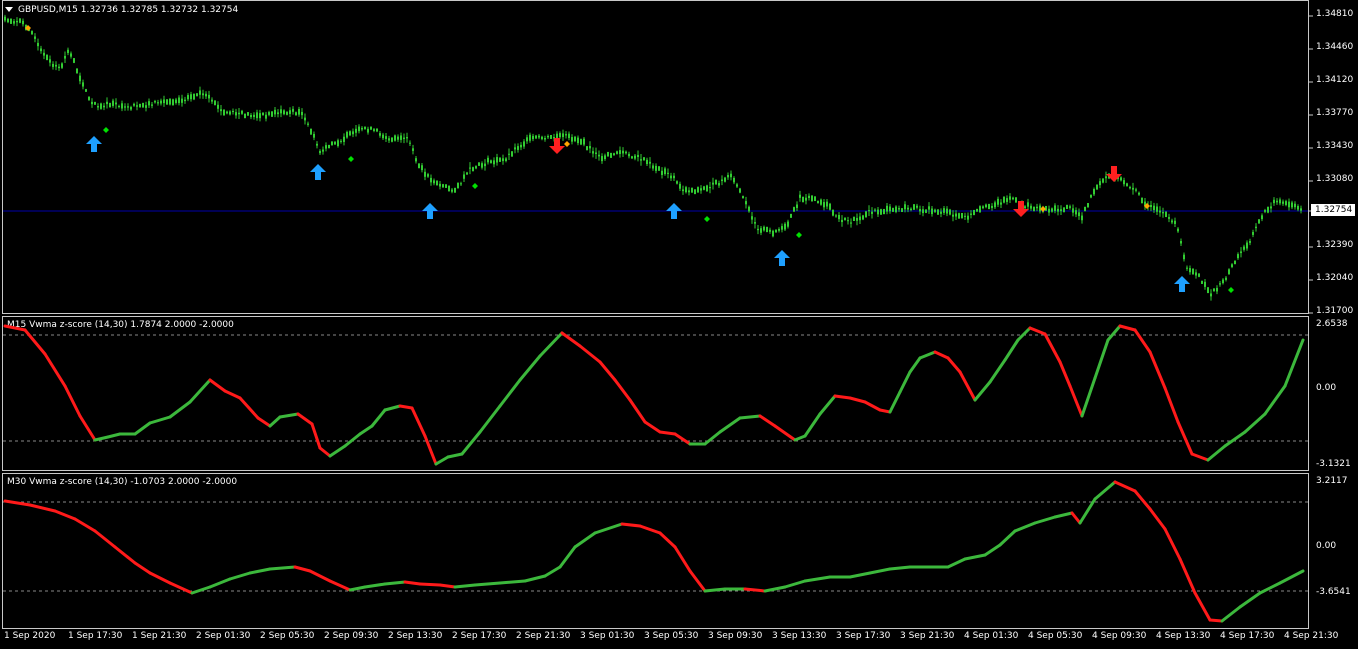  I want to click on time-axis-label: 4 Sep 05:30, so click(1055, 636).